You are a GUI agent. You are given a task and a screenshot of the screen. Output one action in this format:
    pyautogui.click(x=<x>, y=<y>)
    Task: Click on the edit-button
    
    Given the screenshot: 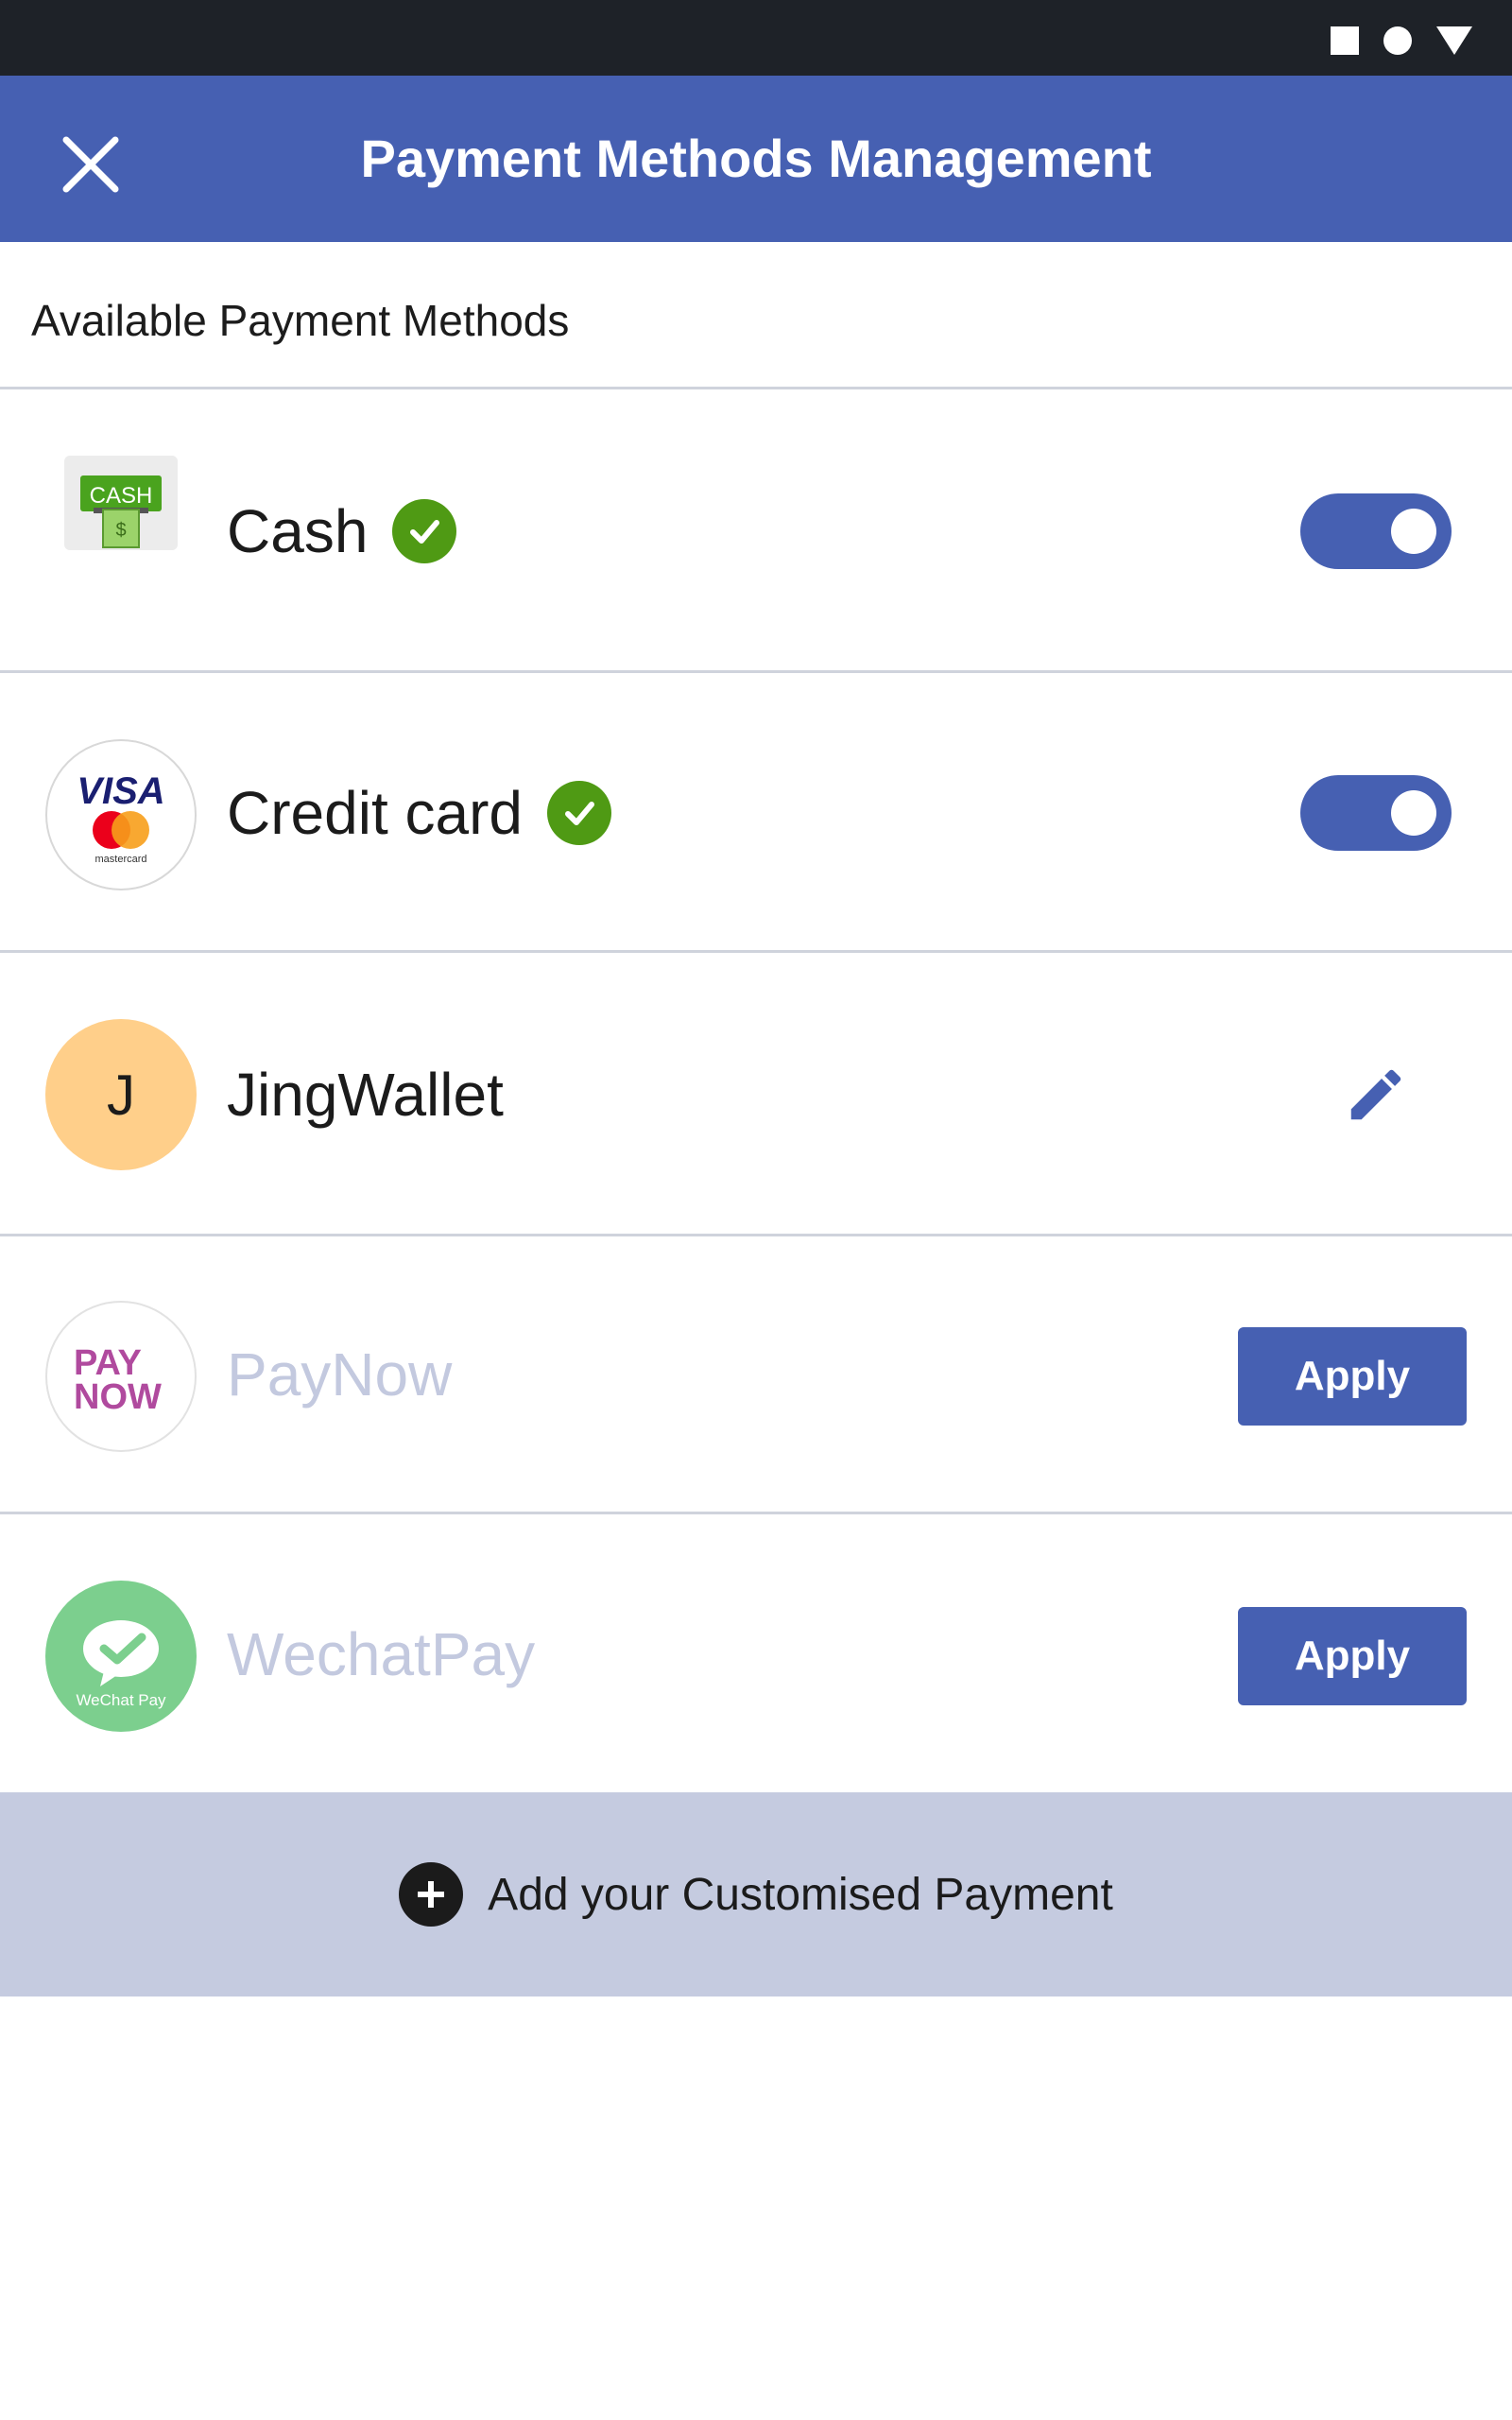 What is the action you would take?
    pyautogui.click(x=1376, y=1094)
    